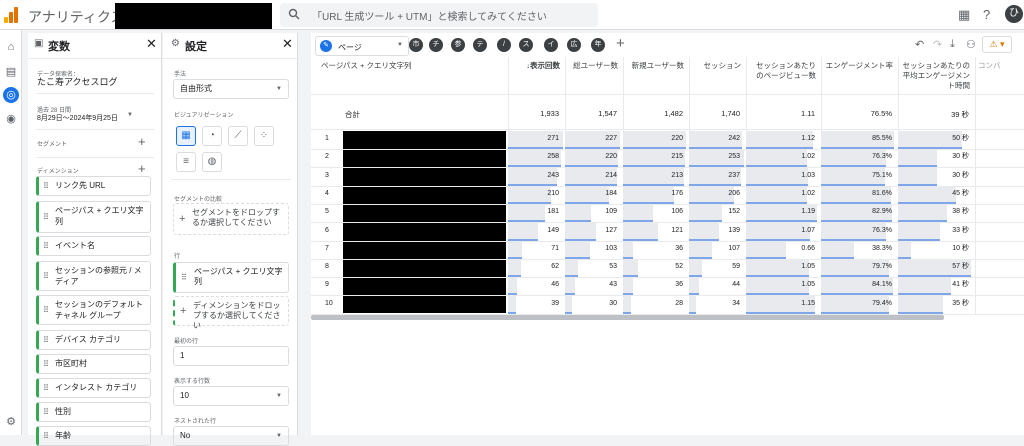 Image resolution: width=1024 pixels, height=446 pixels. I want to click on rows-shown-select: 10 ▼, so click(231, 396).